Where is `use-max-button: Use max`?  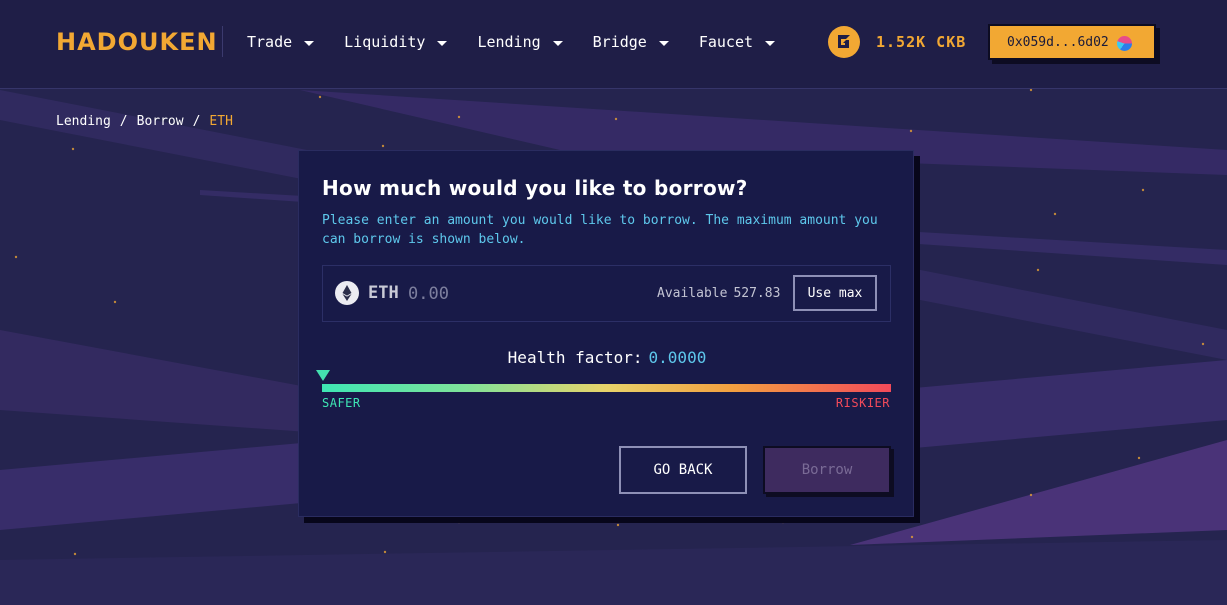 use-max-button: Use max is located at coordinates (835, 293).